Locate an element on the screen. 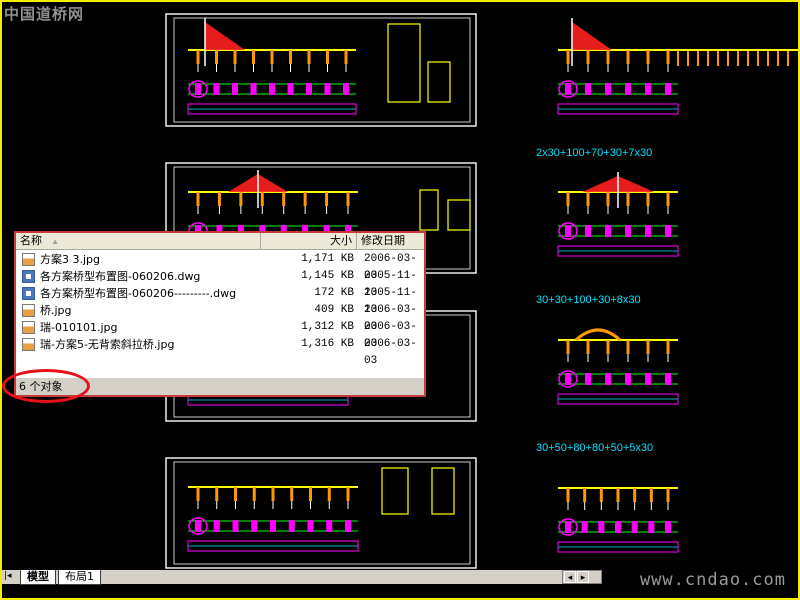  tab-scroll-left-icon: |◂ is located at coordinates (8, 576).